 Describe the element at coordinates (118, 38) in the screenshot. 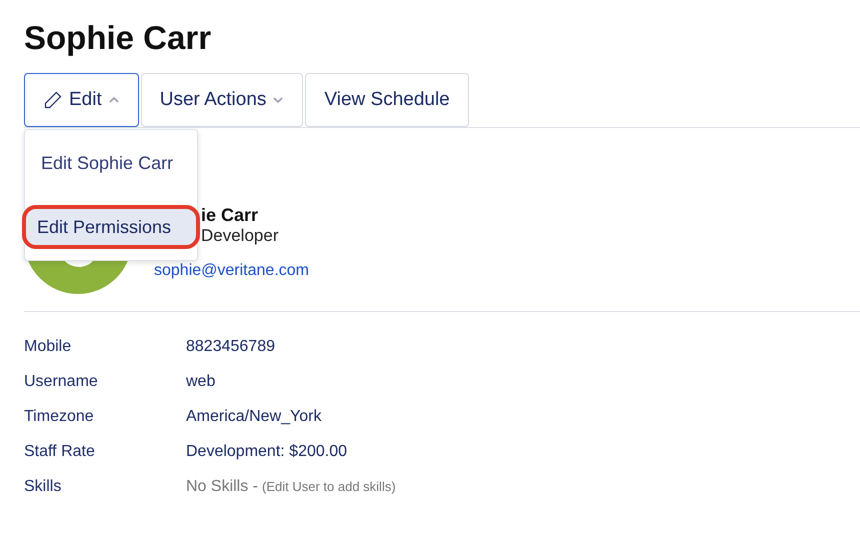

I see `page-title: Sophie Carr` at that location.